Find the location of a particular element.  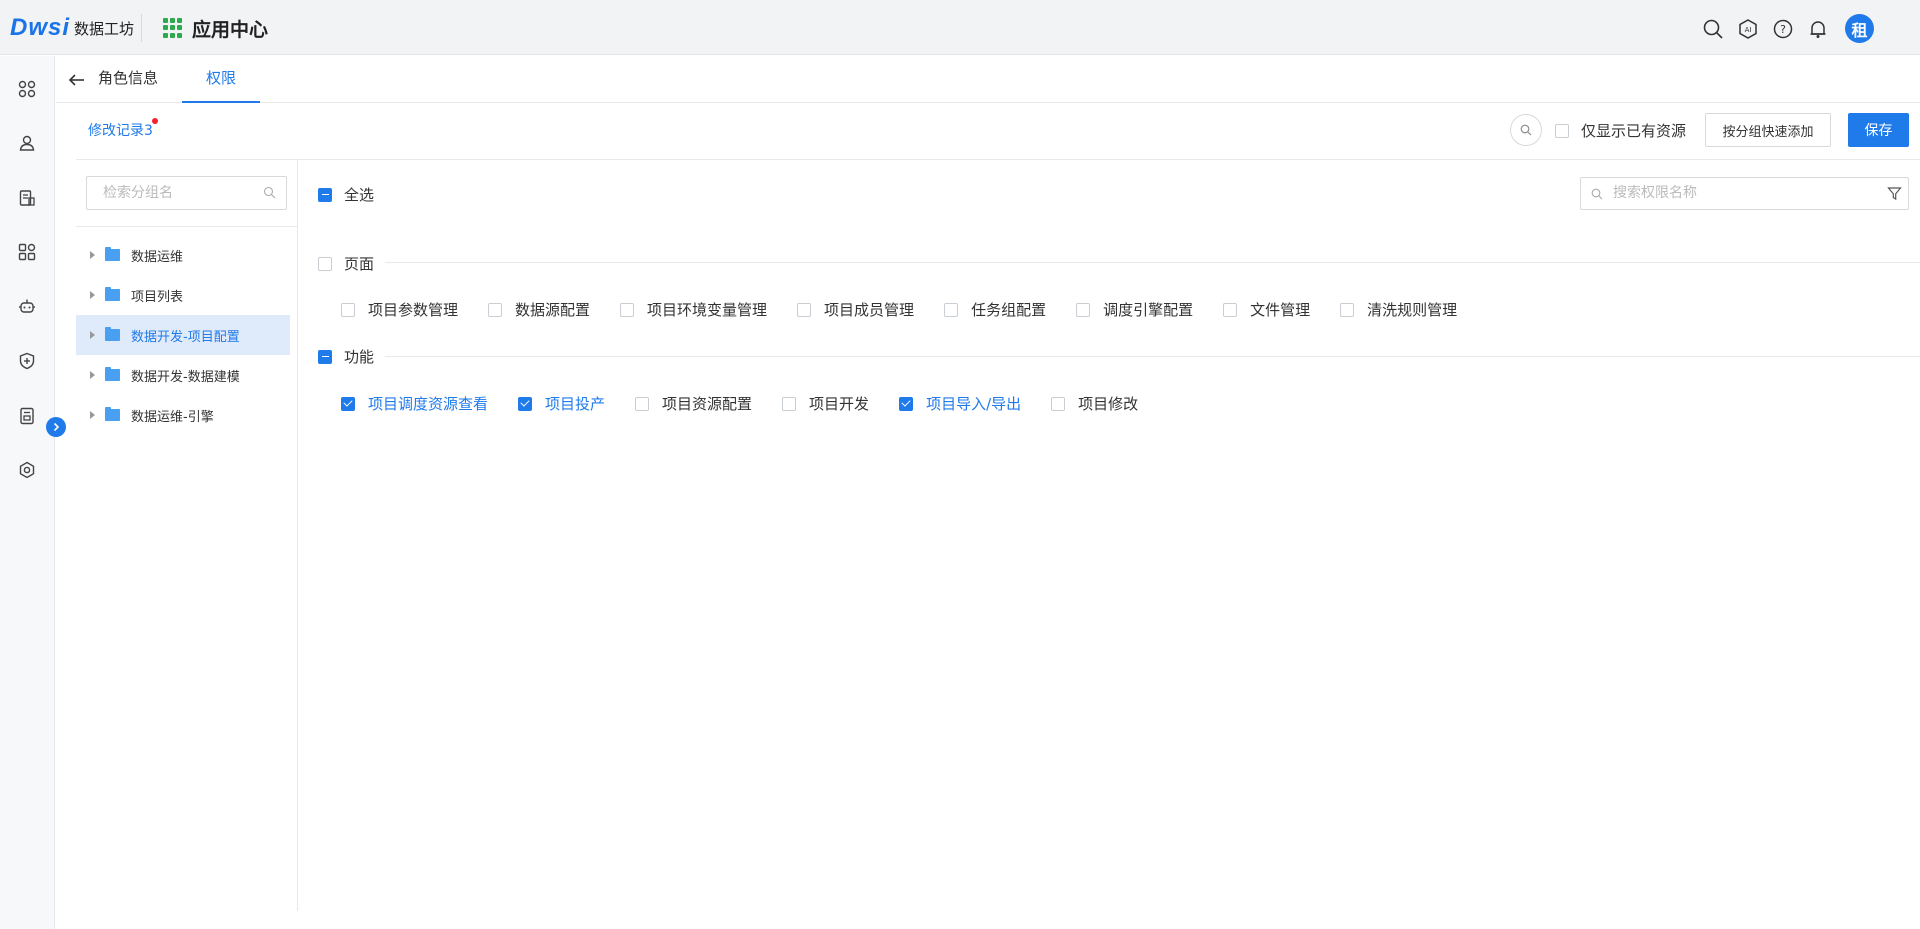

select-all-checkbox is located at coordinates (325, 194).